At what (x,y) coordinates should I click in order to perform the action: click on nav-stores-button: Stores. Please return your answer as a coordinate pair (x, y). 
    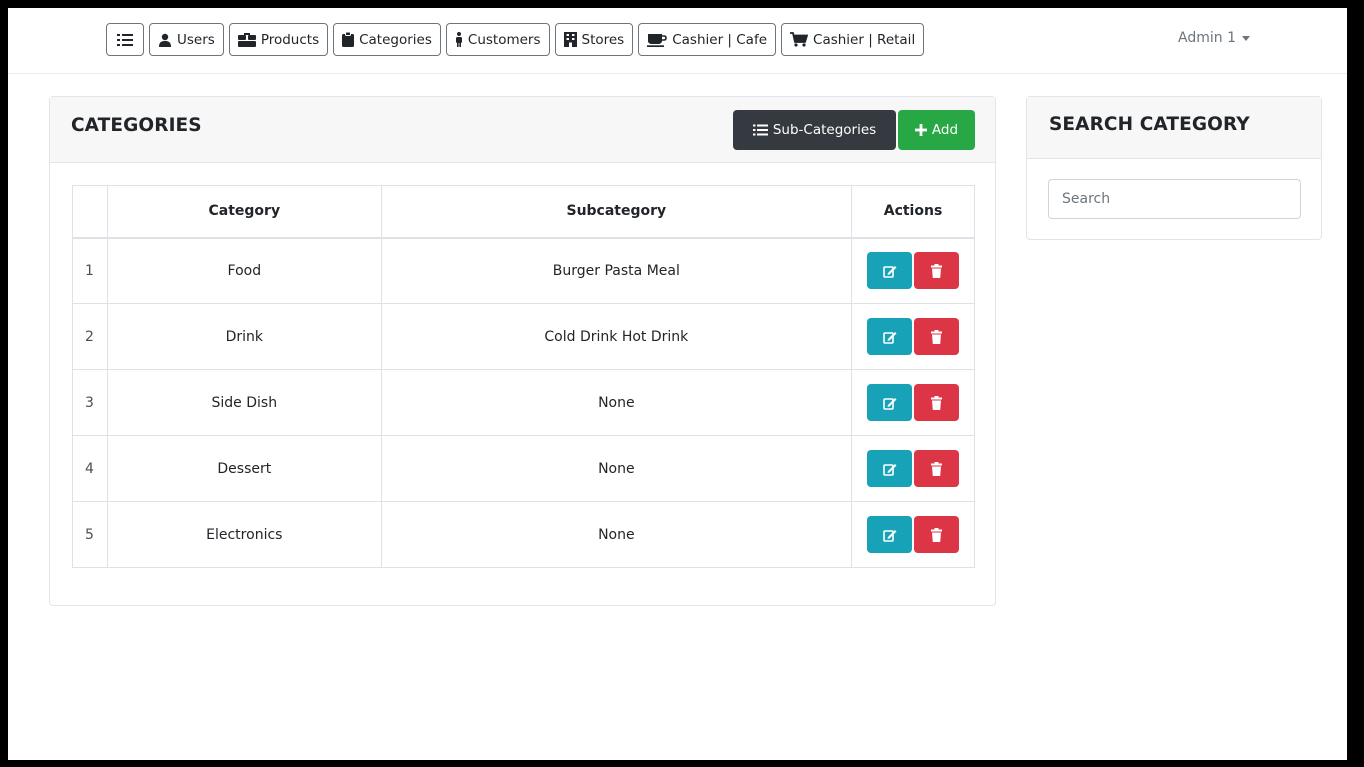
    Looking at the image, I should click on (594, 39).